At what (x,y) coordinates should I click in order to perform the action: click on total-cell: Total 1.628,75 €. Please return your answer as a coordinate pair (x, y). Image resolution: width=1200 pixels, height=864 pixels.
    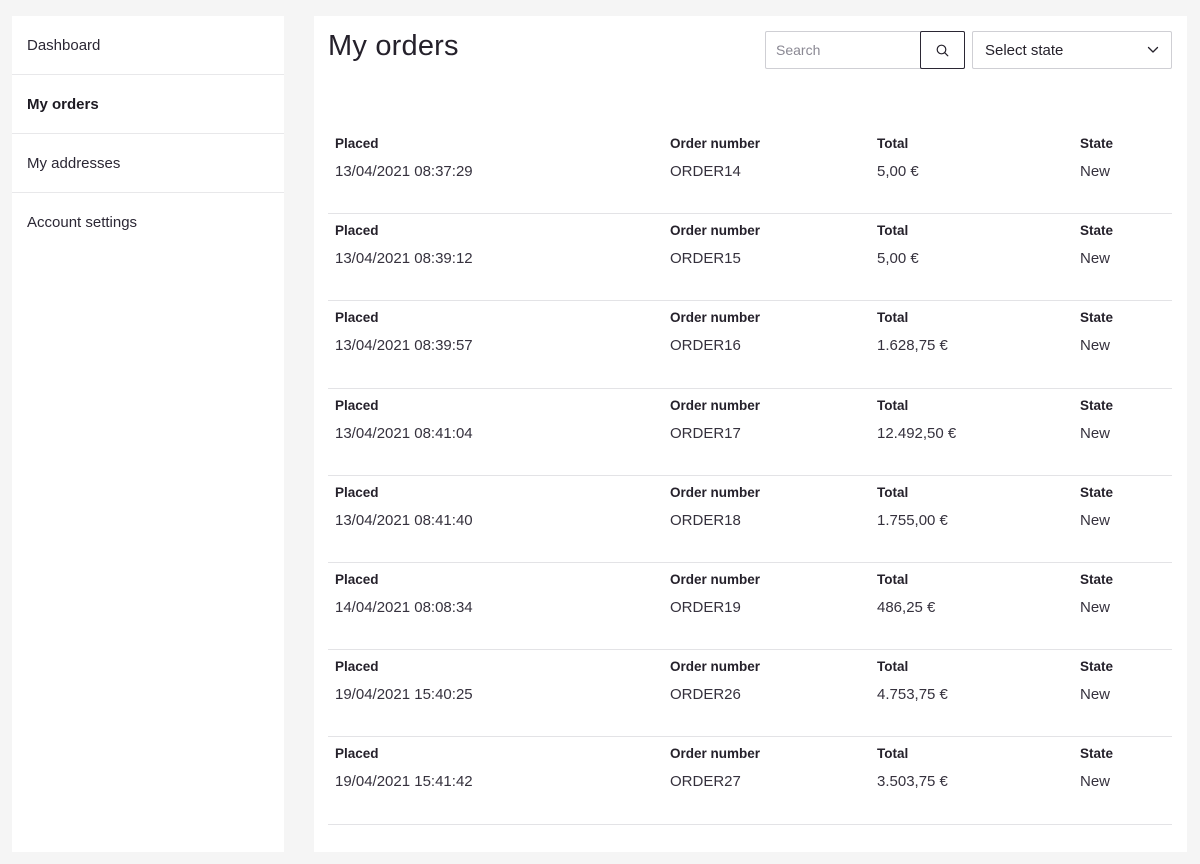
    Looking at the image, I should click on (912, 332).